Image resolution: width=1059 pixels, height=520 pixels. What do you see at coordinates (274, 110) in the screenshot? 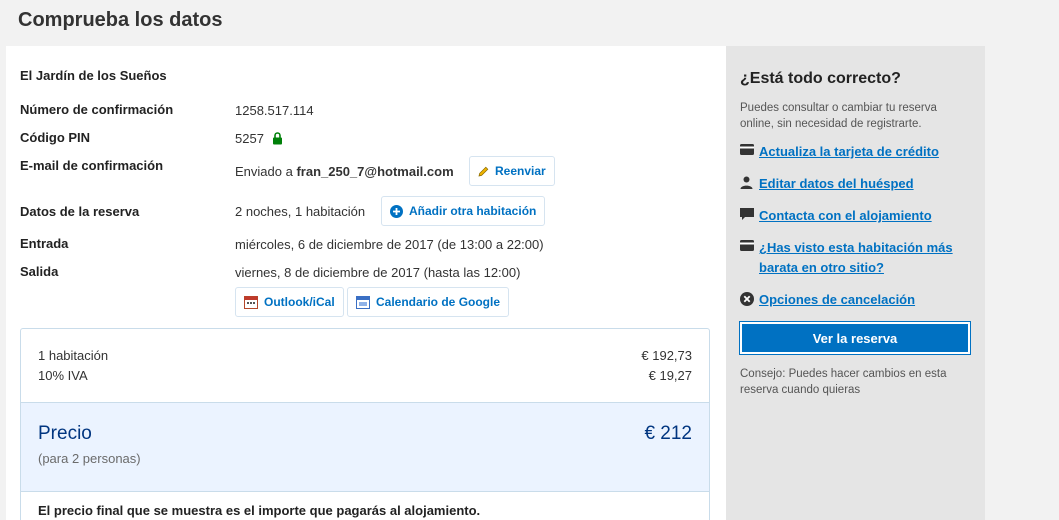
I see `confirmation-value: 1258.517.114` at bounding box center [274, 110].